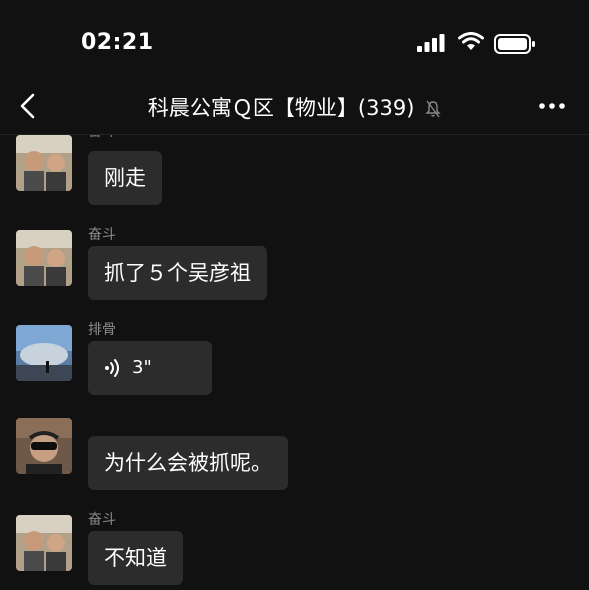  I want to click on message-bubble: 刚走, so click(125, 178).